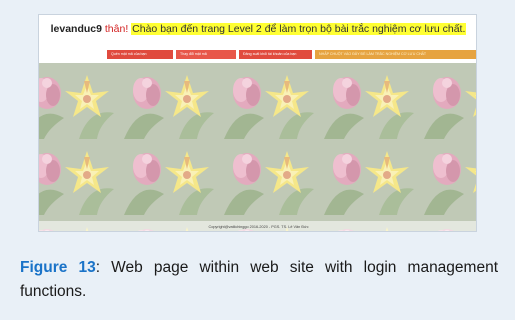 Image resolution: width=515 pixels, height=320 pixels. What do you see at coordinates (58, 267) in the screenshot?
I see `caption-label: Figure 13` at bounding box center [58, 267].